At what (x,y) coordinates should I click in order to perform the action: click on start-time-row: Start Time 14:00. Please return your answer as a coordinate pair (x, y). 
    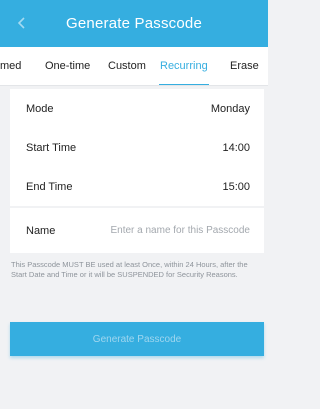
    Looking at the image, I should click on (137, 147).